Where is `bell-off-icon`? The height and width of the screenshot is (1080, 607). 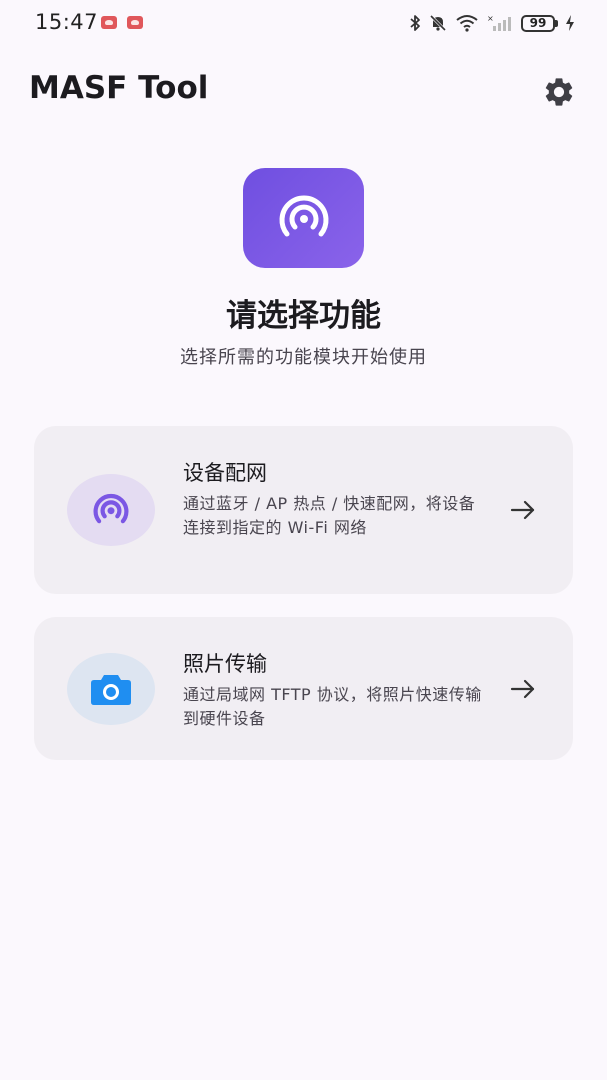
bell-off-icon is located at coordinates (438, 23).